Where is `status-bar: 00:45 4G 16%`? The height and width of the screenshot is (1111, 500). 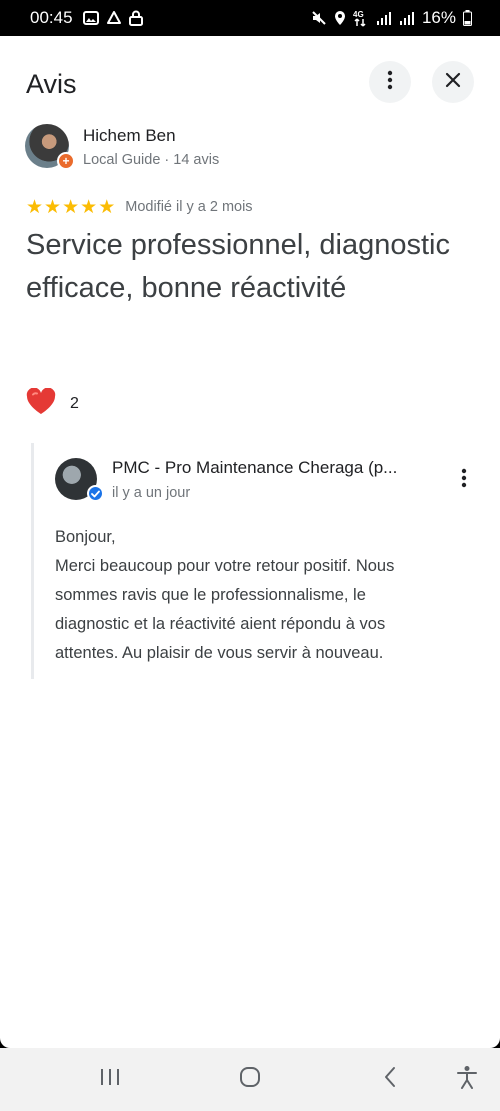 status-bar: 00:45 4G 16% is located at coordinates (250, 18).